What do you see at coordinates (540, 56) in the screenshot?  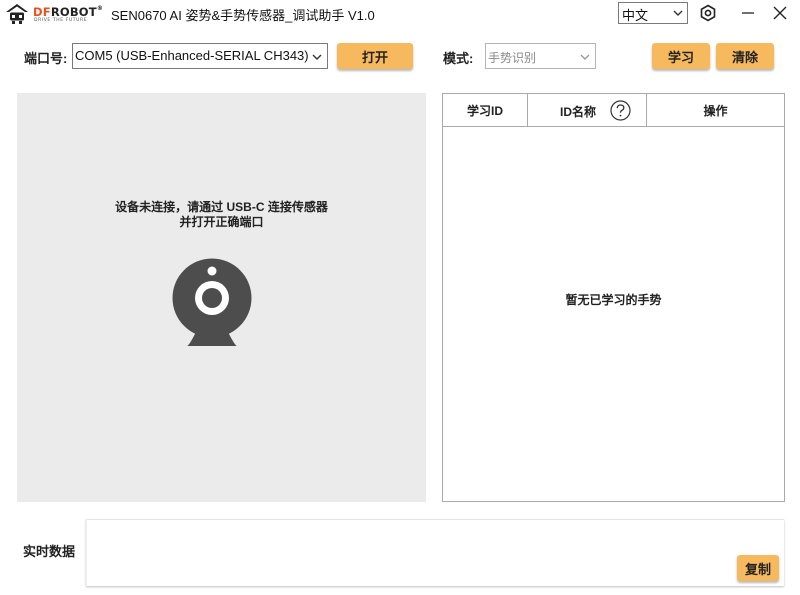 I see `mode-select: 手势识别` at bounding box center [540, 56].